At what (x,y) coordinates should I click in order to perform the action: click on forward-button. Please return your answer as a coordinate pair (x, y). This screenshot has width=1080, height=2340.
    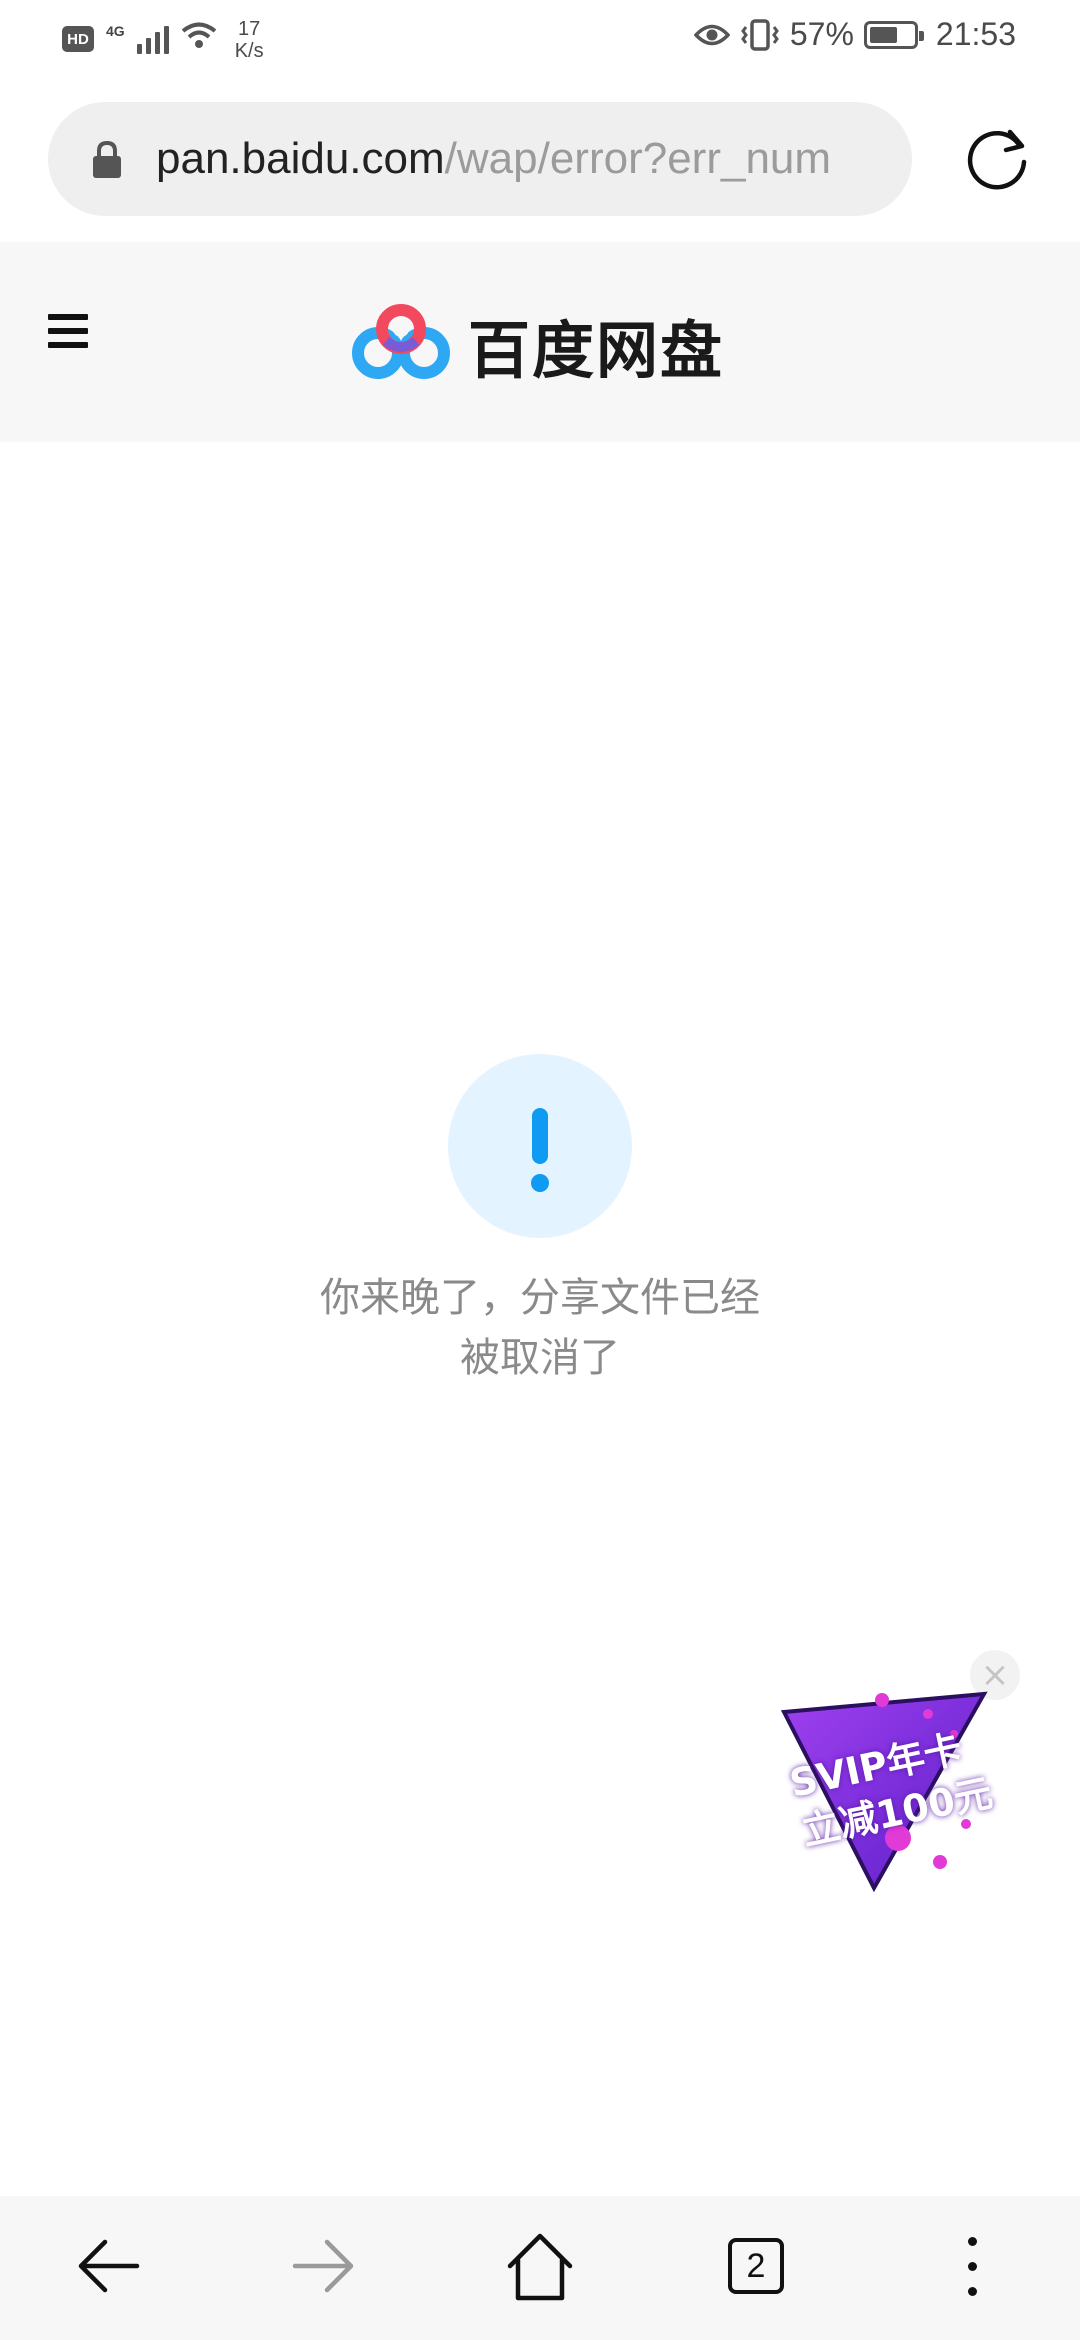
    Looking at the image, I should click on (324, 2266).